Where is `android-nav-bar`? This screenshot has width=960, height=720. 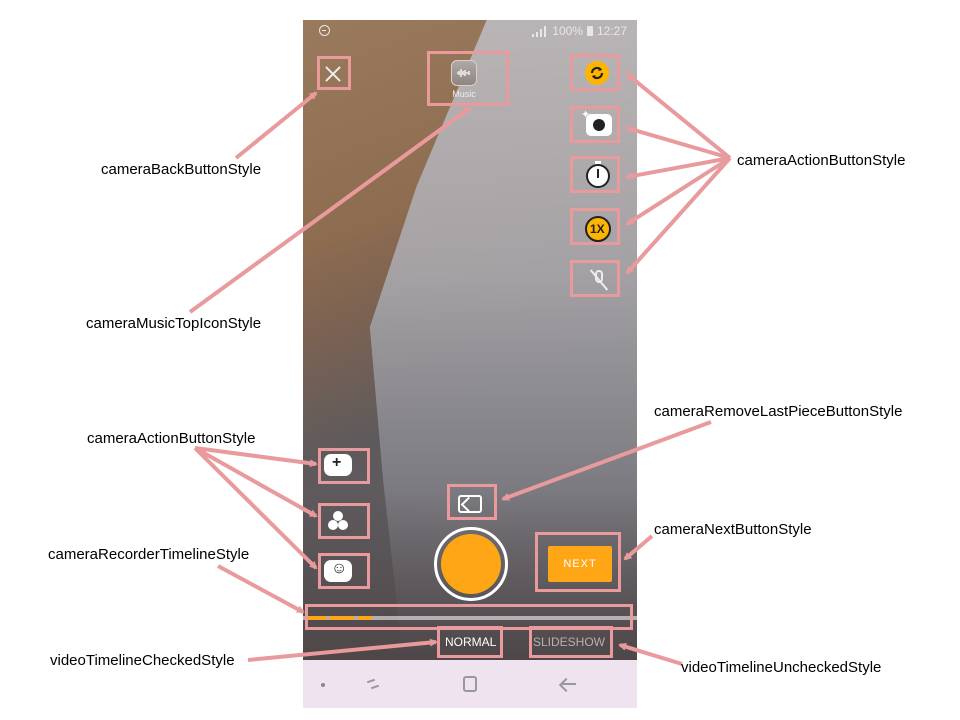 android-nav-bar is located at coordinates (470, 684).